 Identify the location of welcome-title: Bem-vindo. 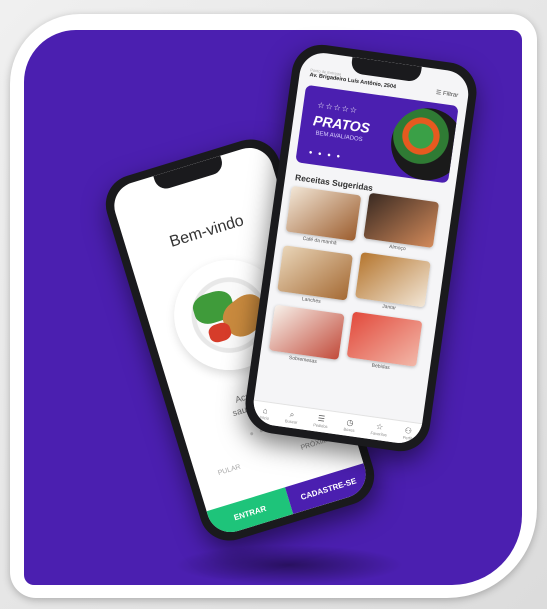
(206, 231).